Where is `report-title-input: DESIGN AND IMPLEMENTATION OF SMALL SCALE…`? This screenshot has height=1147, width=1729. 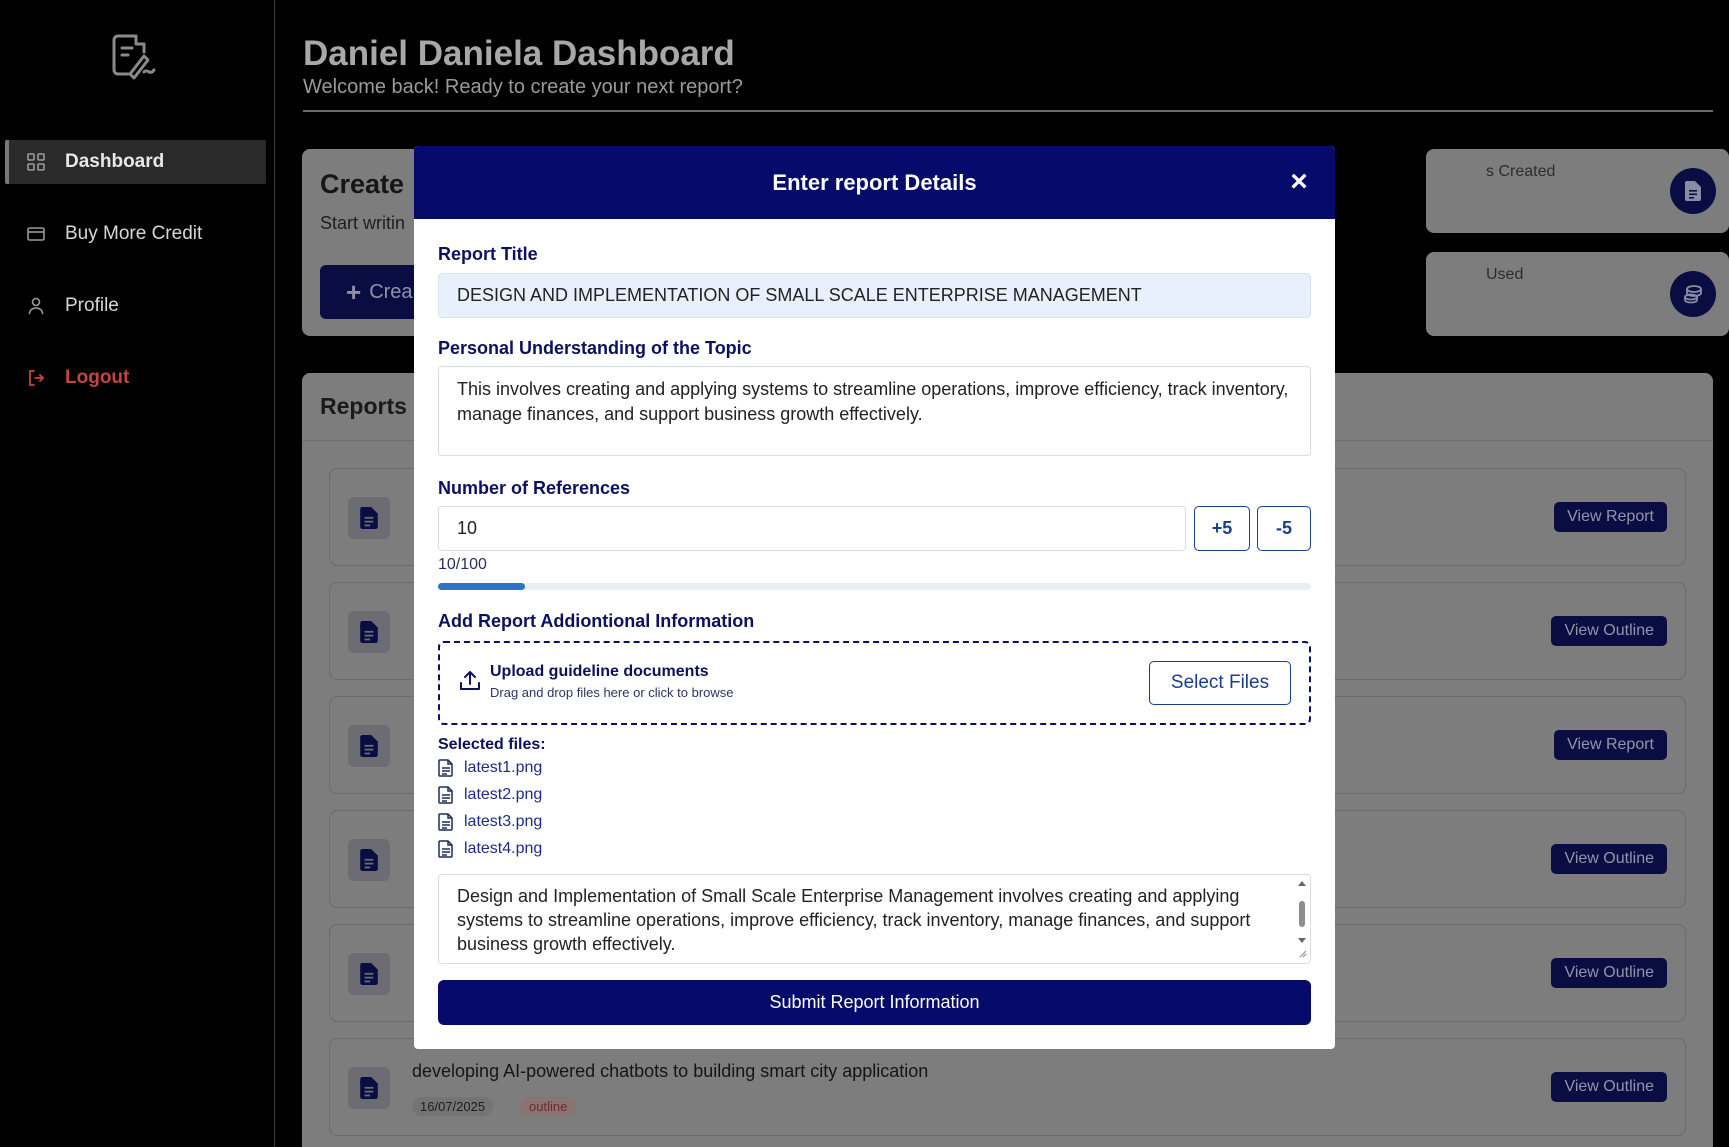 report-title-input: DESIGN AND IMPLEMENTATION OF SMALL SCALE… is located at coordinates (874, 295).